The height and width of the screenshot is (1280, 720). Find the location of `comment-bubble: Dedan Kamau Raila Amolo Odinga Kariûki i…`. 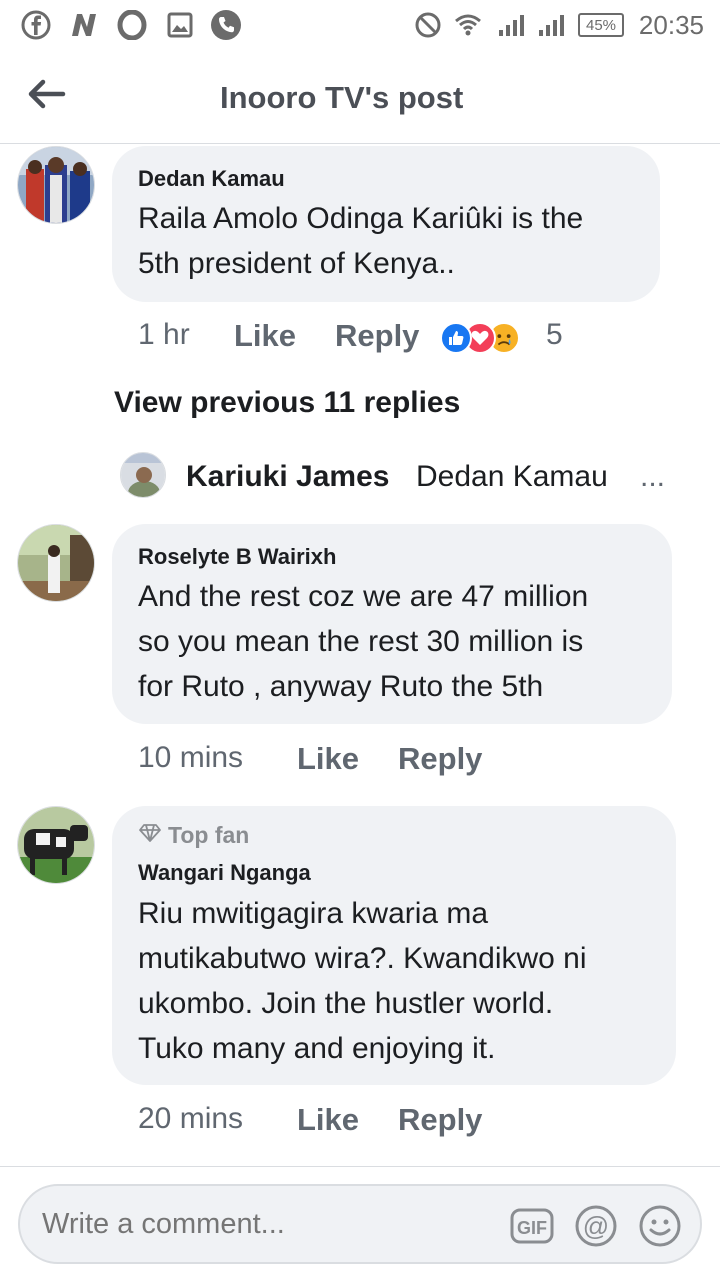

comment-bubble: Dedan Kamau Raila Amolo Odinga Kariûki i… is located at coordinates (386, 224).